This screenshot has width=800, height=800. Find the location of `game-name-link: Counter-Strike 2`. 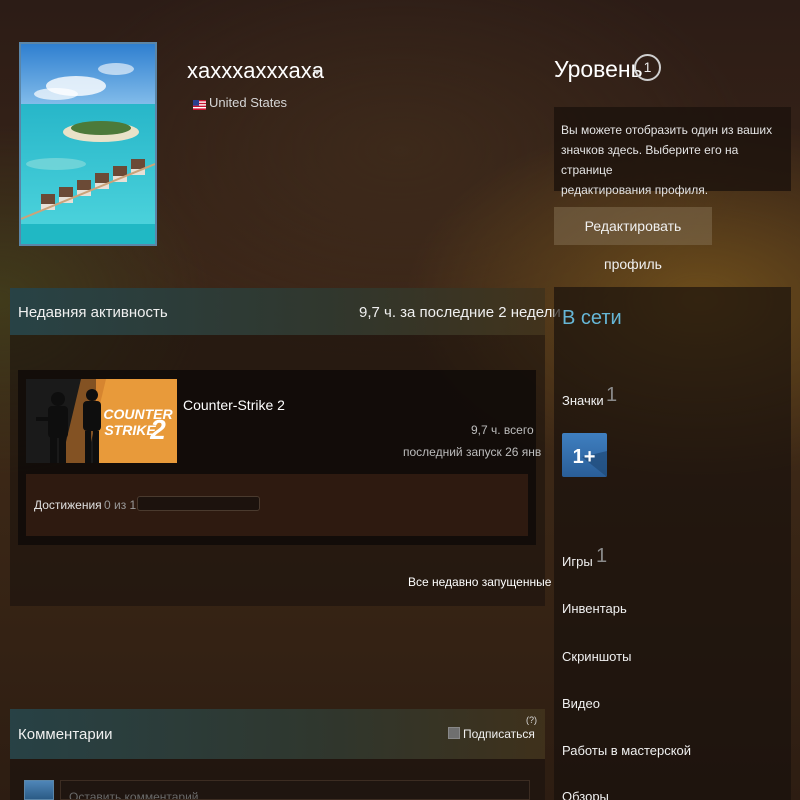

game-name-link: Counter-Strike 2 is located at coordinates (234, 405).